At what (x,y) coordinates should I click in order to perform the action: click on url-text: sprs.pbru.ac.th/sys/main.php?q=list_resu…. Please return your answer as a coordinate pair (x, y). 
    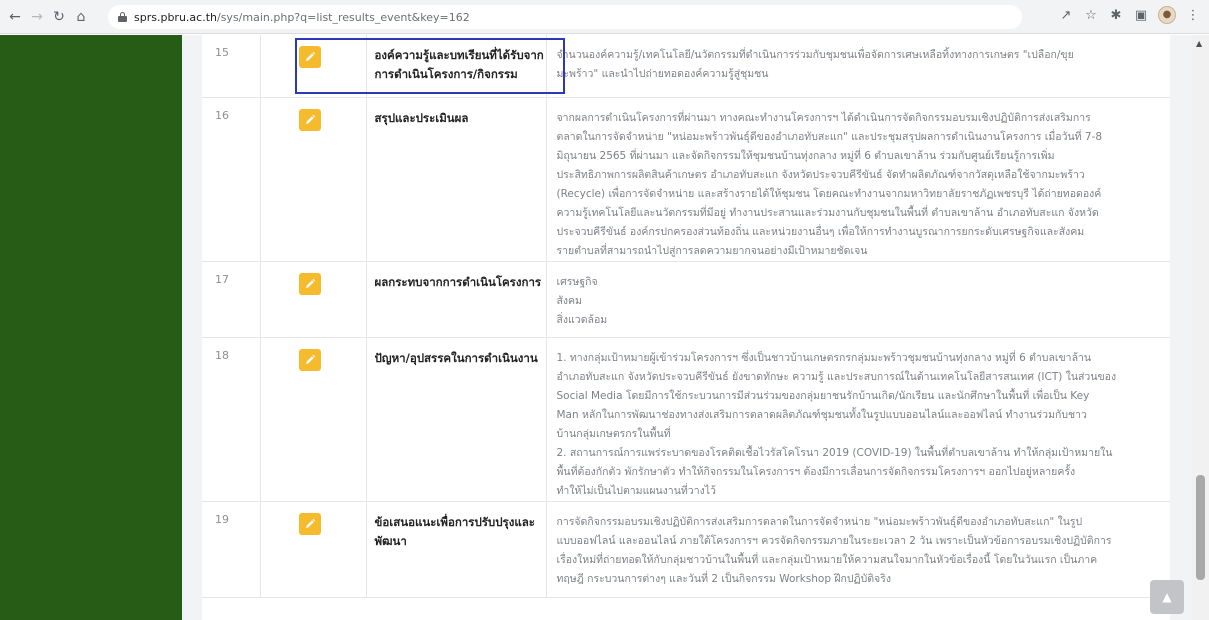
    Looking at the image, I should click on (302, 17).